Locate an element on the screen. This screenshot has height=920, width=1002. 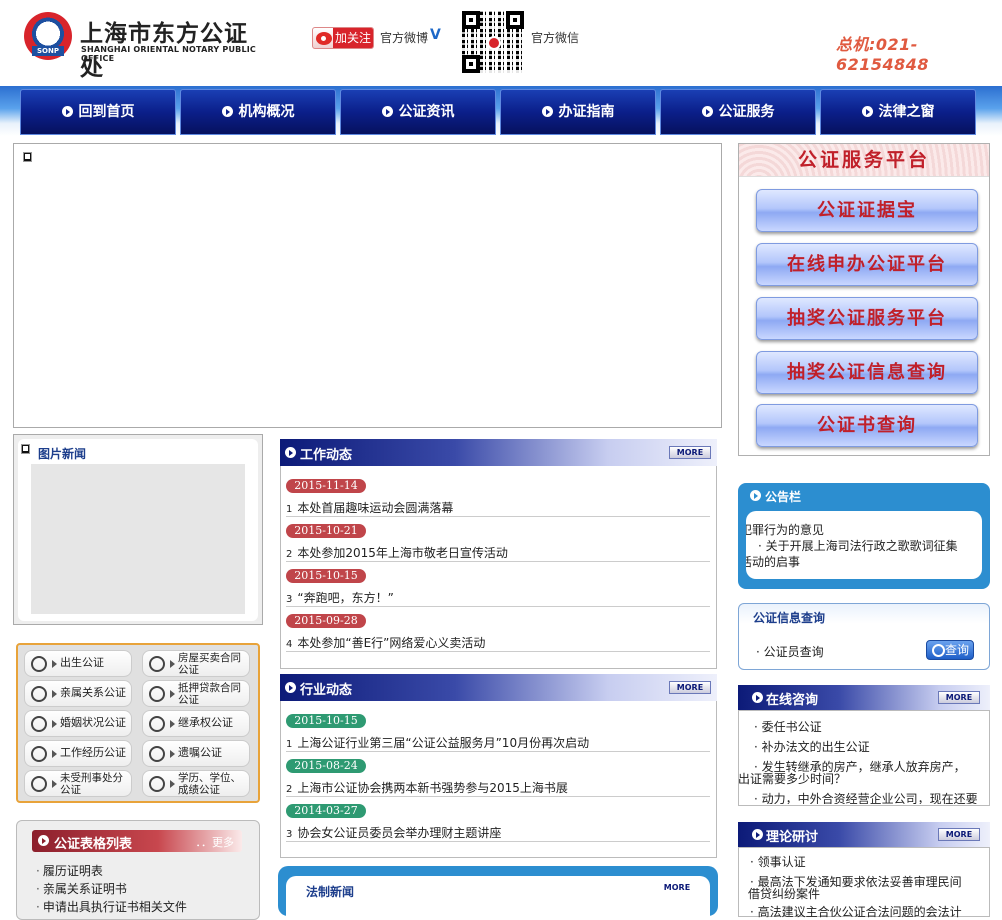
fingerprint-icon is located at coordinates (39, 784).